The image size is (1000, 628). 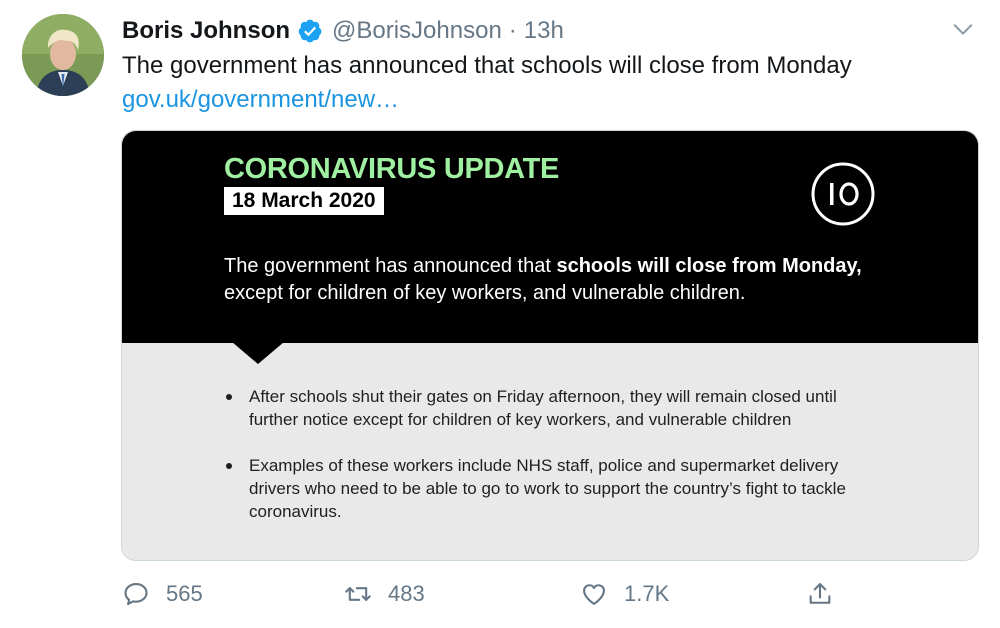 What do you see at coordinates (304, 201) in the screenshot?
I see `card-date: 18 March 2020` at bounding box center [304, 201].